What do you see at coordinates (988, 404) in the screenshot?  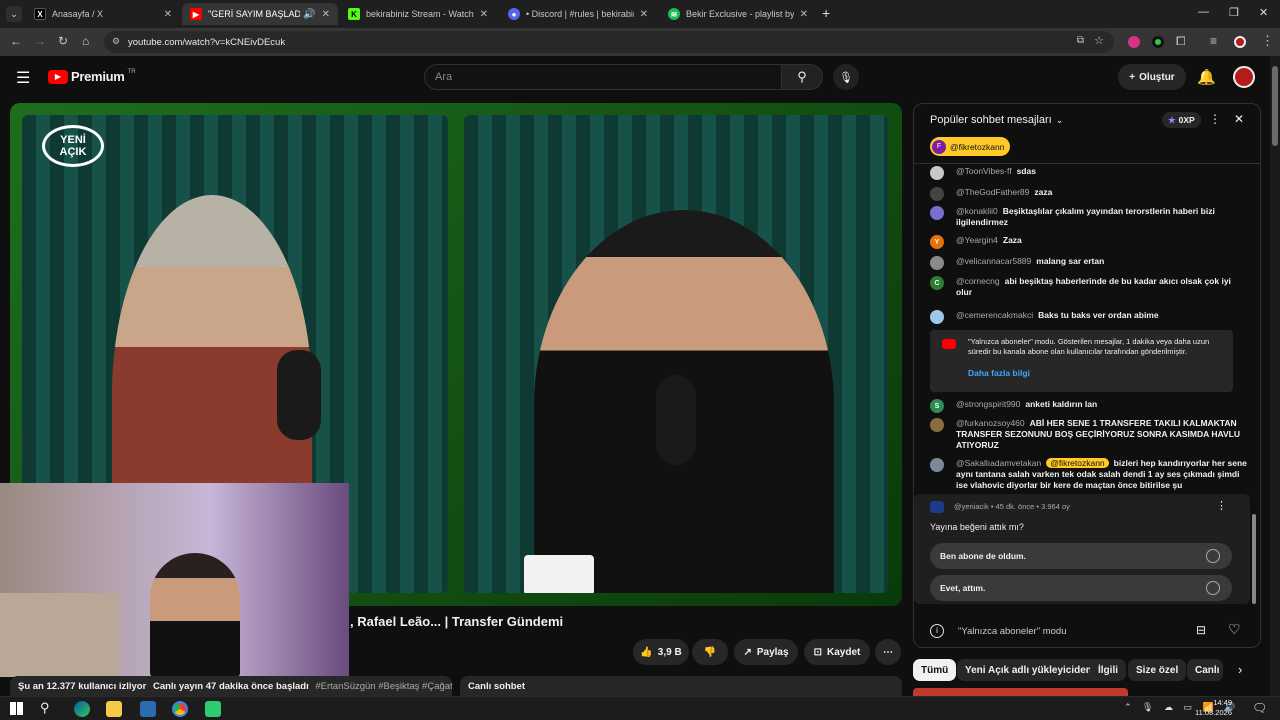 I see `message-username: @strongspirit990` at bounding box center [988, 404].